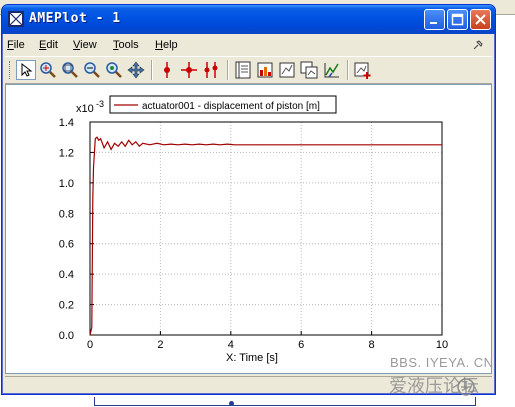 This screenshot has width=515, height=407. Describe the element at coordinates (66, 214) in the screenshot. I see `y-tick-label: 0.8` at that location.